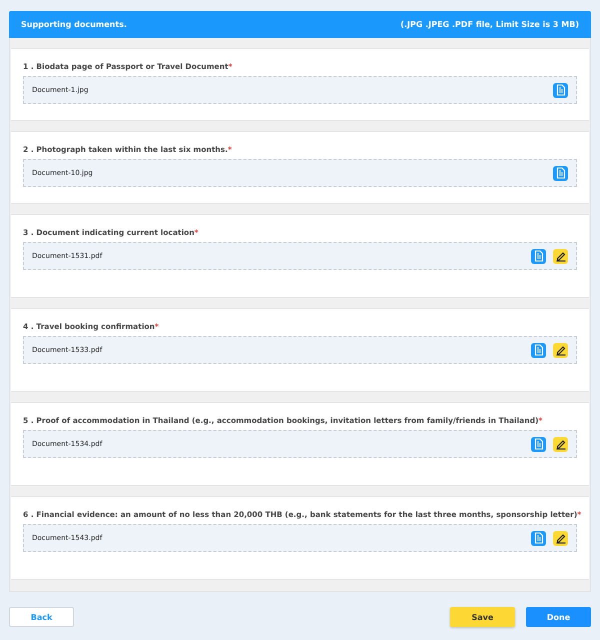 The height and width of the screenshot is (640, 600). What do you see at coordinates (489, 24) in the screenshot?
I see `file-limit-note: (.JPG .JPEG .PDF file, Limit Size is 3 MB)` at bounding box center [489, 24].